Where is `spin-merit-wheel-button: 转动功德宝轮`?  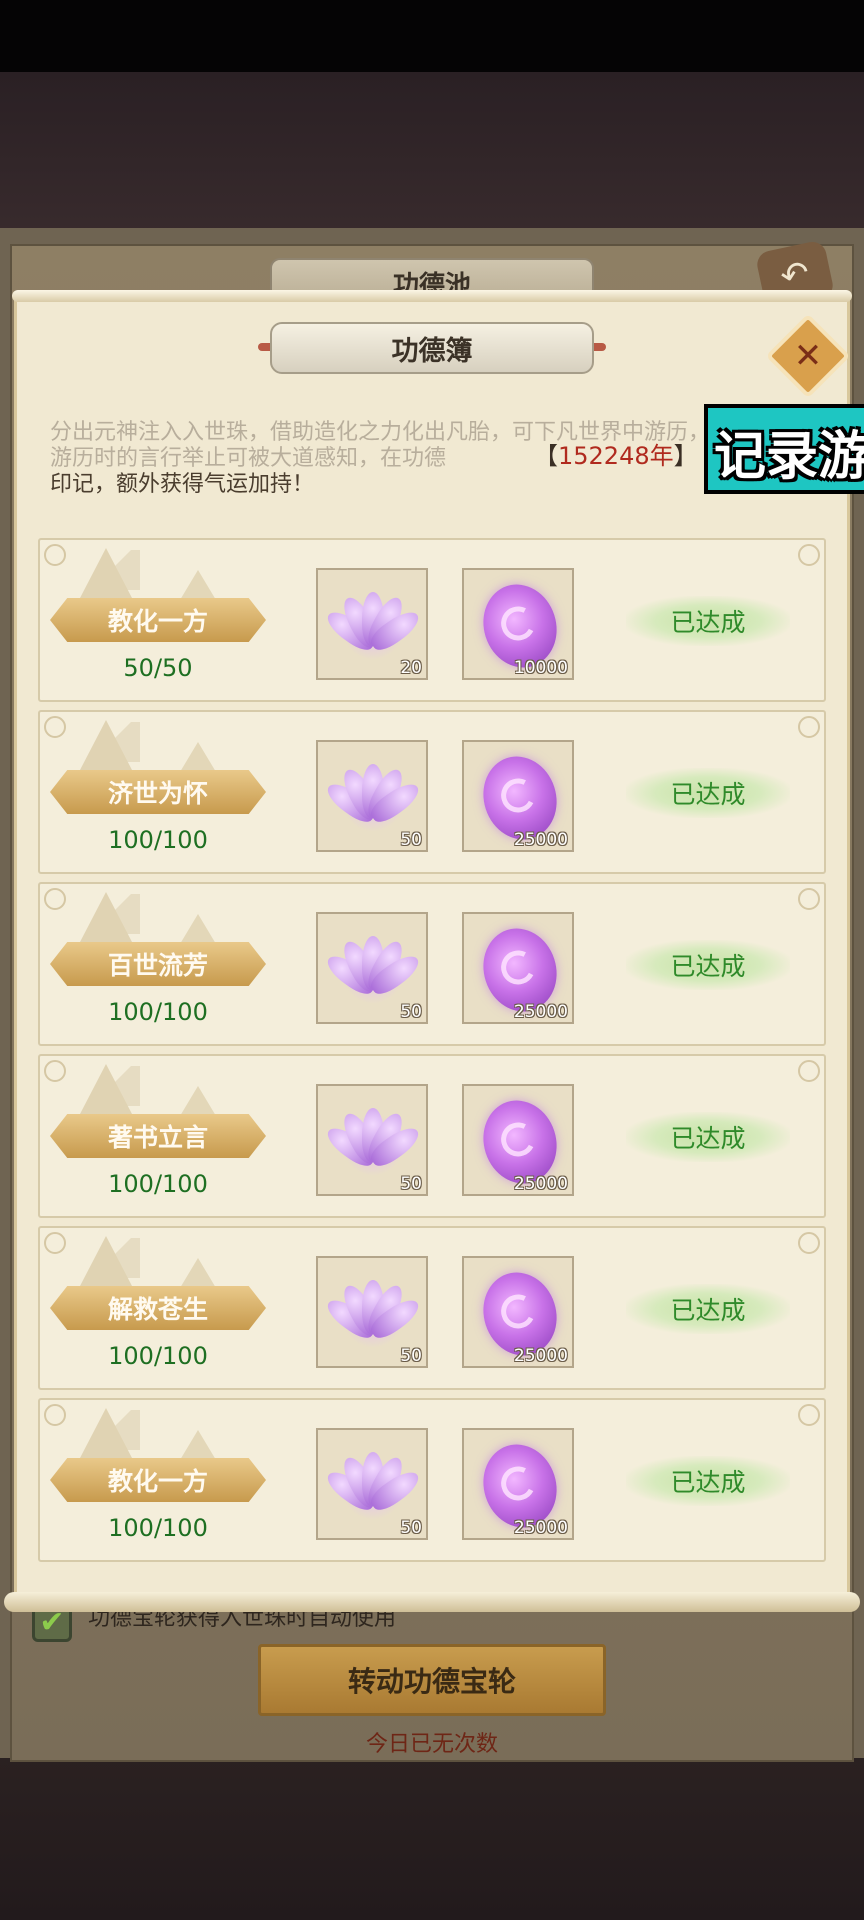
spin-merit-wheel-button: 转动功德宝轮 is located at coordinates (432, 1680).